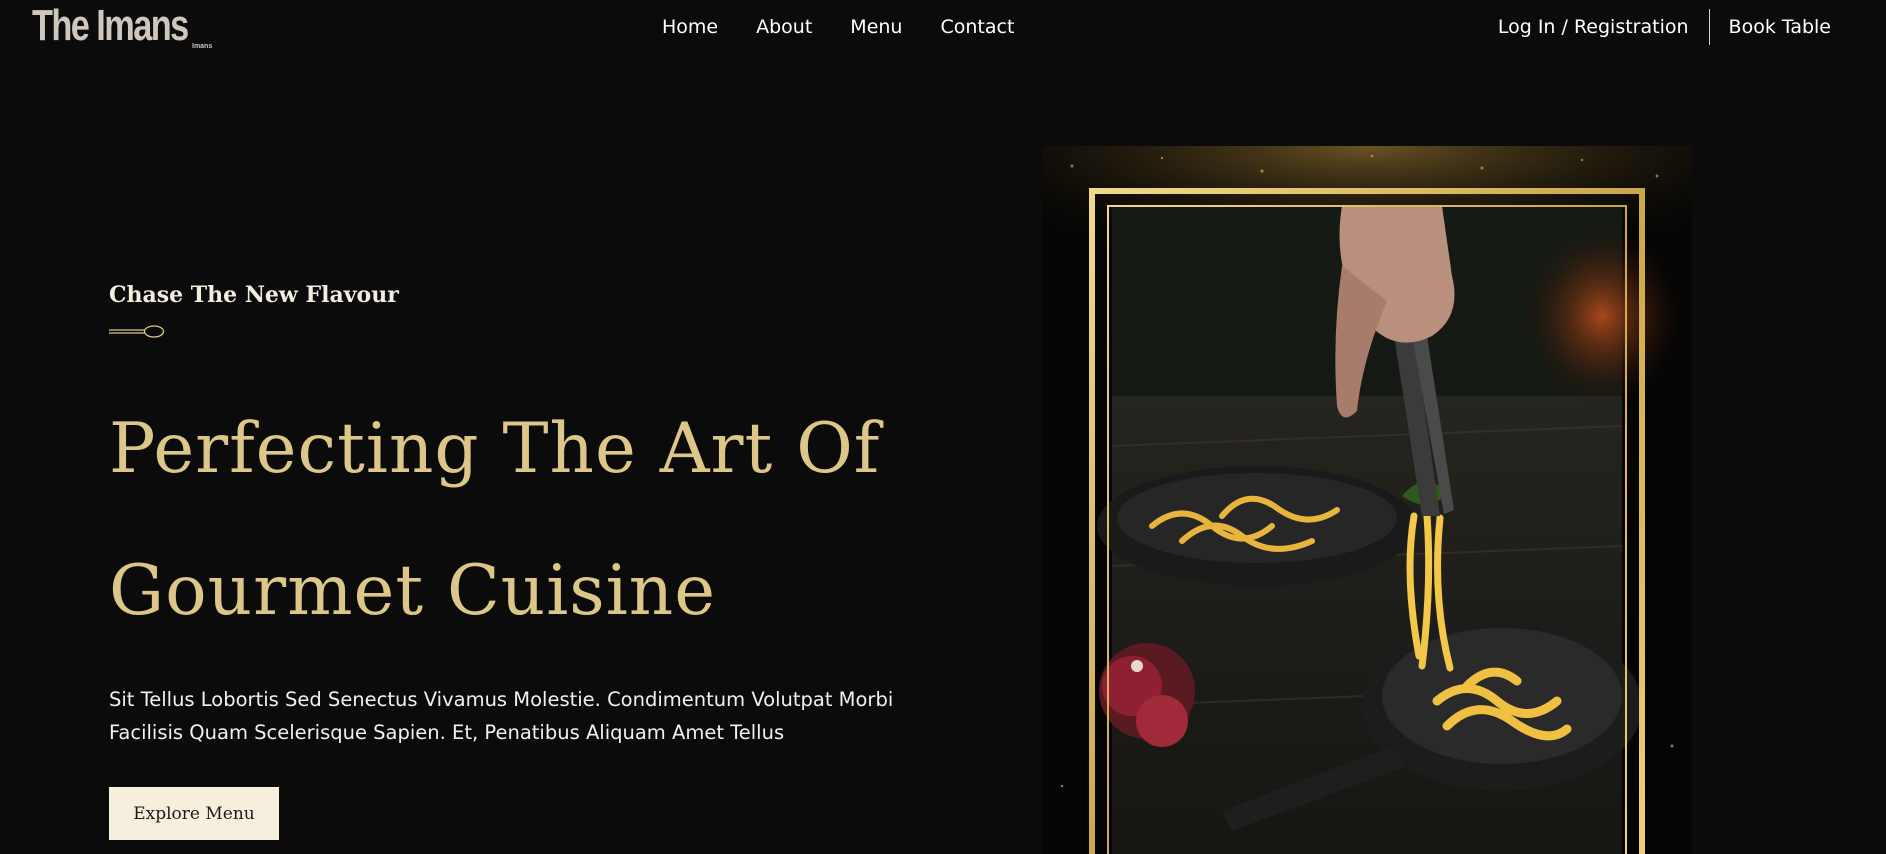  Describe the element at coordinates (1593, 27) in the screenshot. I see `login-registration-link: Log In / Registration` at that location.